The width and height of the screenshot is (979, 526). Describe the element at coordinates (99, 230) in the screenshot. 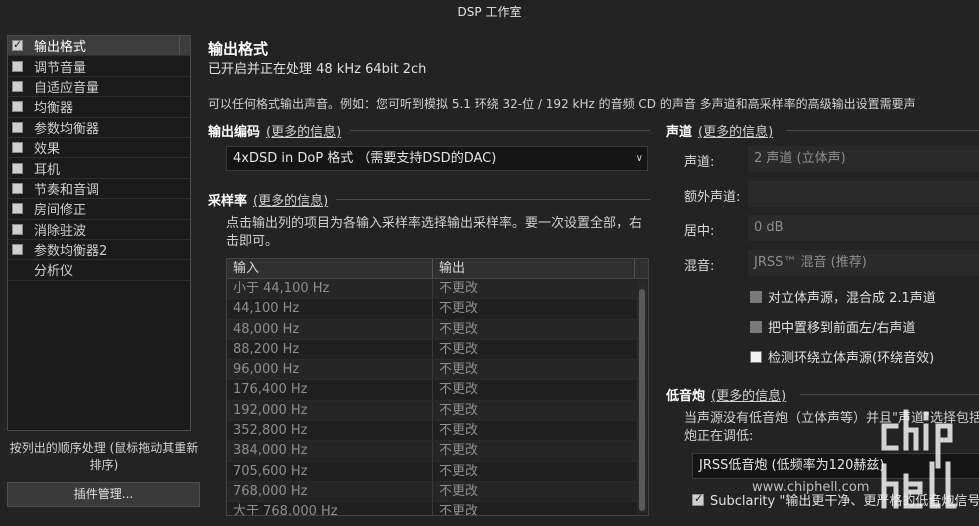

I see `sidebar-item: 消除驻波` at that location.